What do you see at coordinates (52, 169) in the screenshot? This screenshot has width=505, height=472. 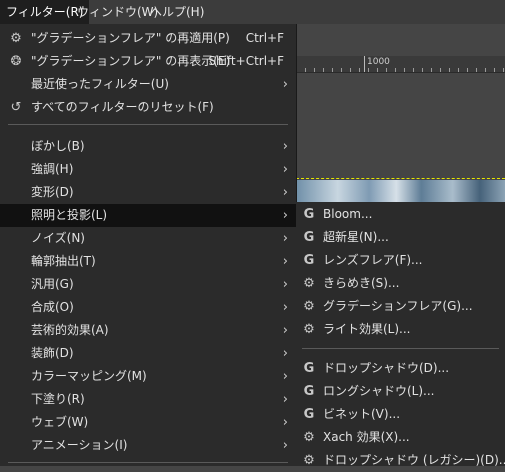 I see `menu-item-label: 強調(H)` at bounding box center [52, 169].